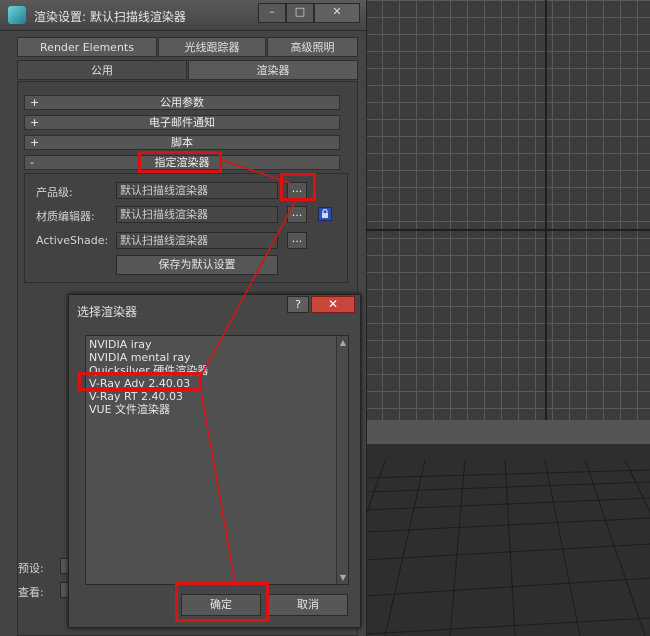 The image size is (650, 636). Describe the element at coordinates (140, 381) in the screenshot. I see `highlight-vray-adv` at that location.